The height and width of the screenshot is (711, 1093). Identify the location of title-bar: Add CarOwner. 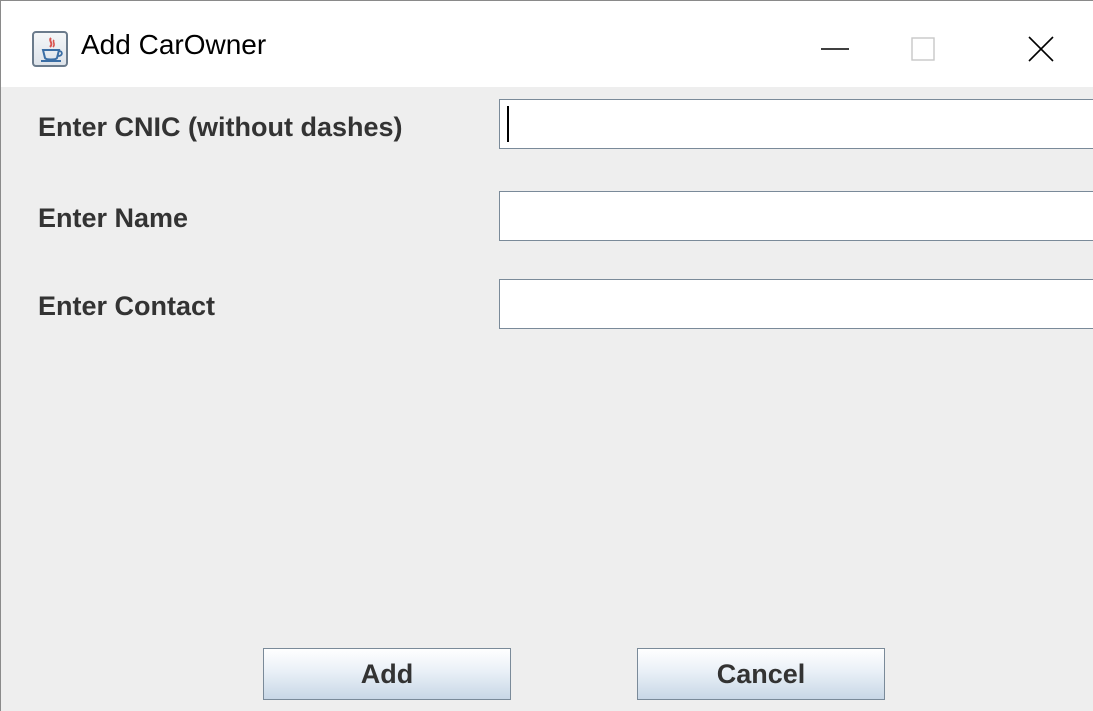
(547, 44).